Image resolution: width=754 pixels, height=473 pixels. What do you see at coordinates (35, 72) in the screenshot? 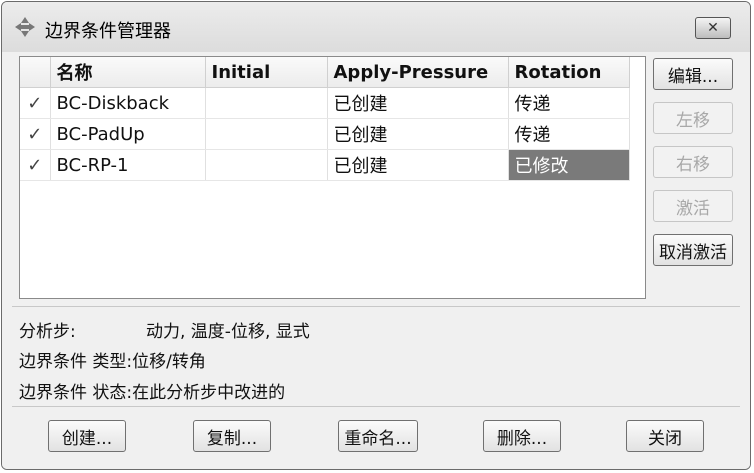
I see `header-check` at bounding box center [35, 72].